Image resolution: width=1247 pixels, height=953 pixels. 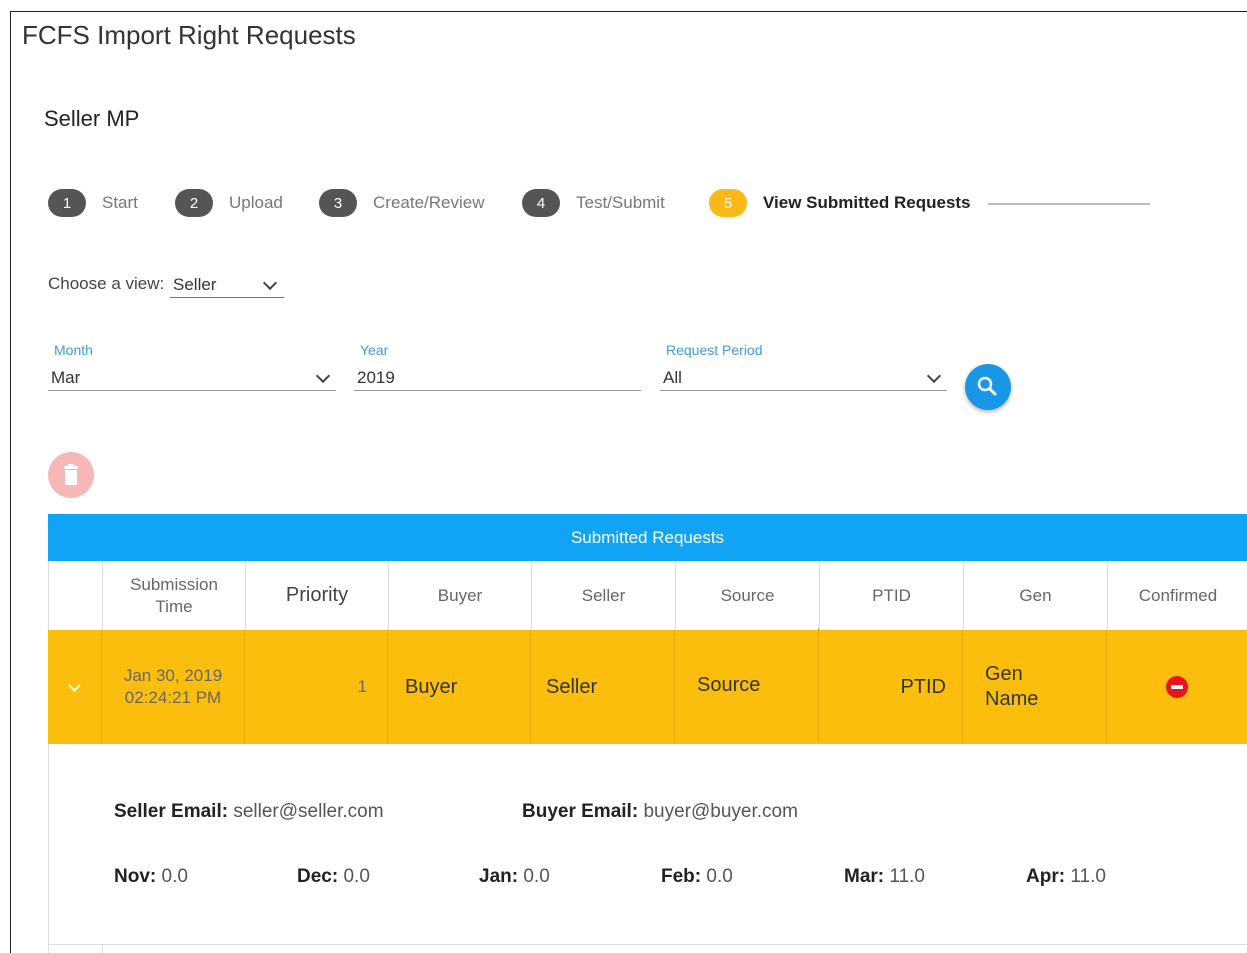 What do you see at coordinates (892, 595) in the screenshot?
I see `col-ptid: PTID` at bounding box center [892, 595].